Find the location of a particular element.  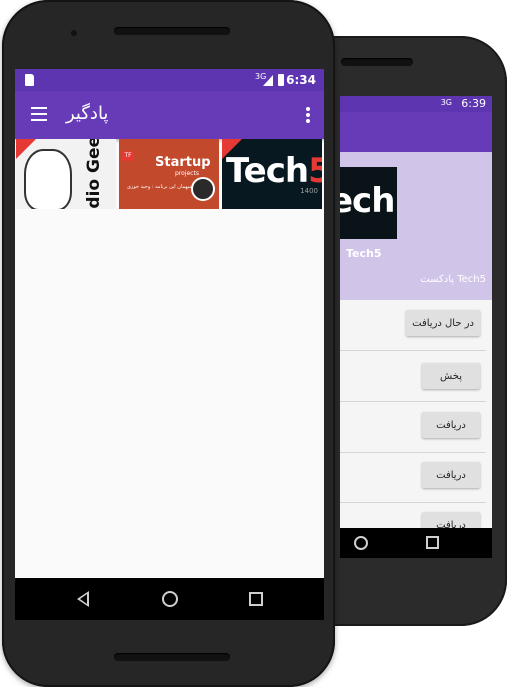

back-icon is located at coordinates (83, 599).